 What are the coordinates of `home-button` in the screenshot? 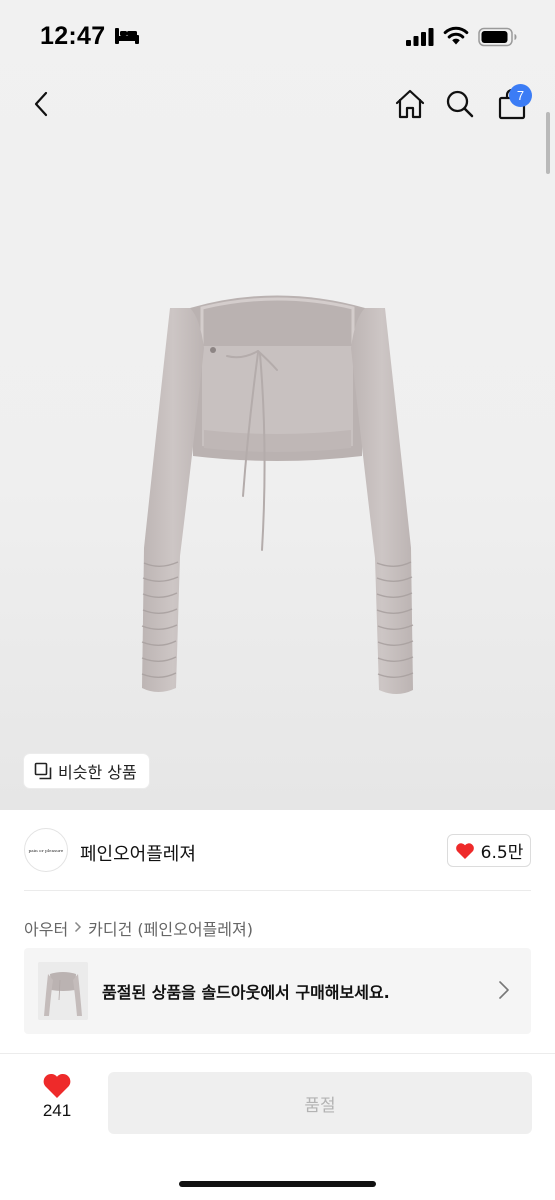 It's located at (410, 104).